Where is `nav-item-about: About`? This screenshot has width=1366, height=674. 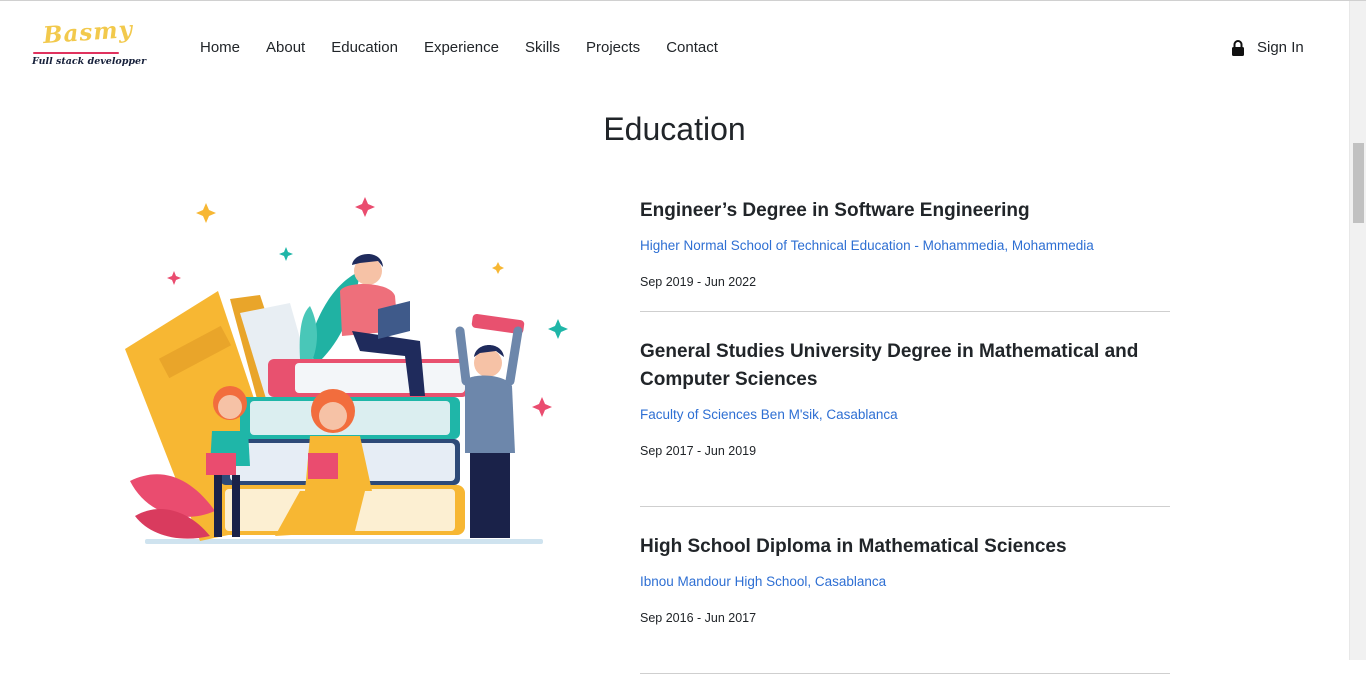
nav-item-about: About is located at coordinates (285, 48).